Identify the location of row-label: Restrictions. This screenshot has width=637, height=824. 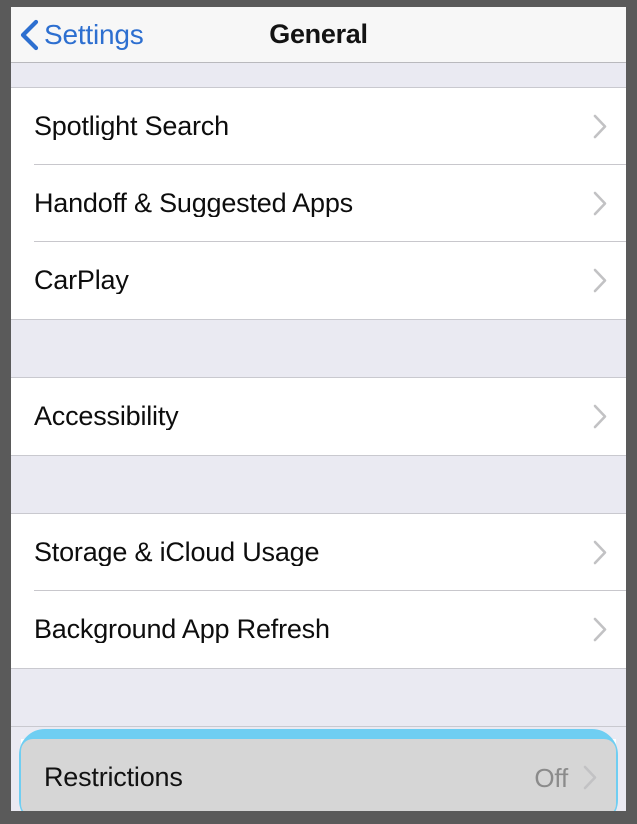
(113, 777).